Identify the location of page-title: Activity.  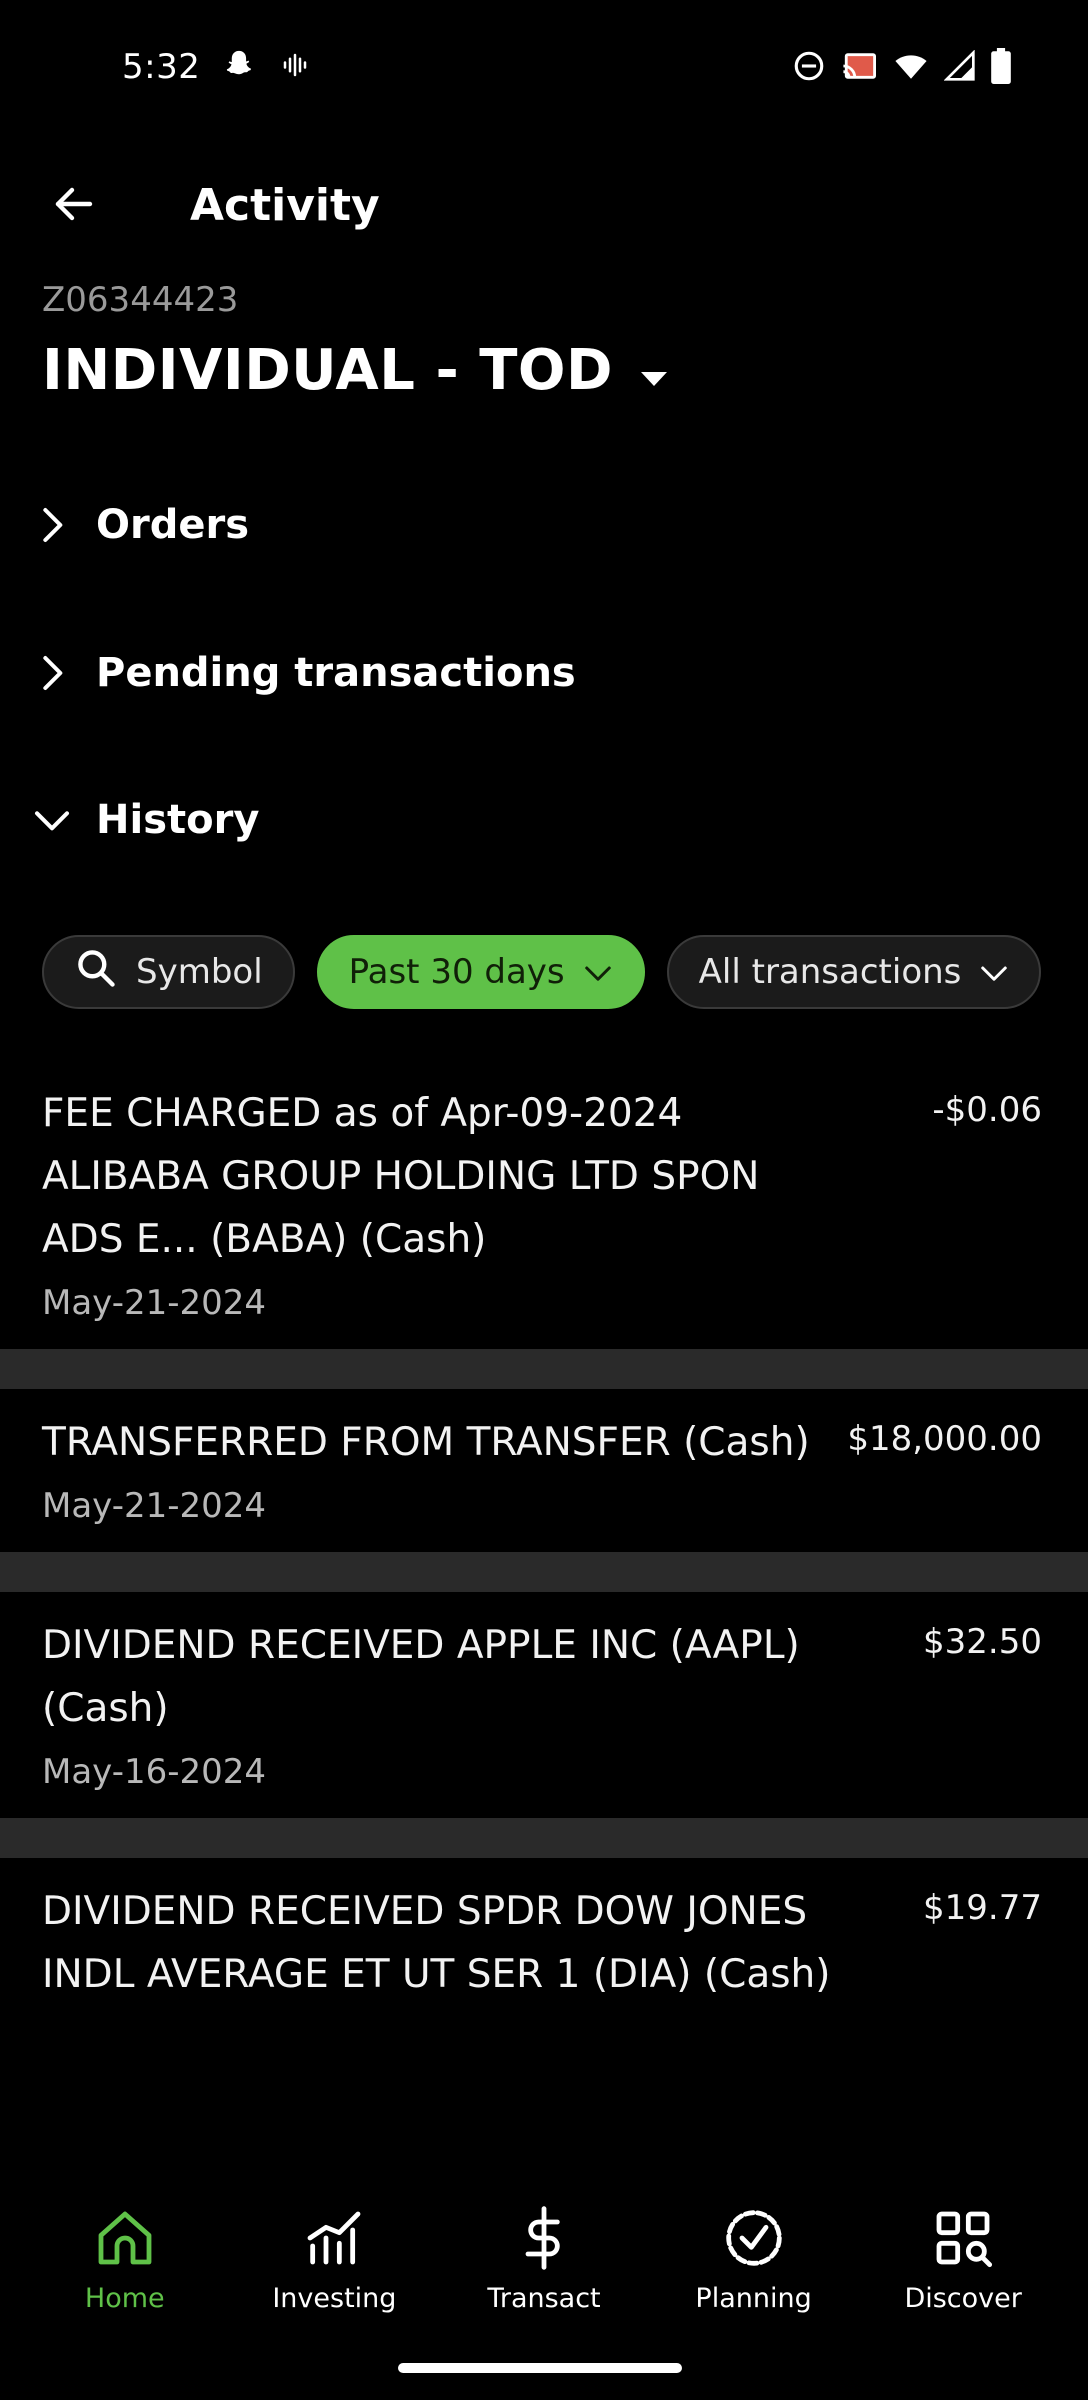
(285, 205).